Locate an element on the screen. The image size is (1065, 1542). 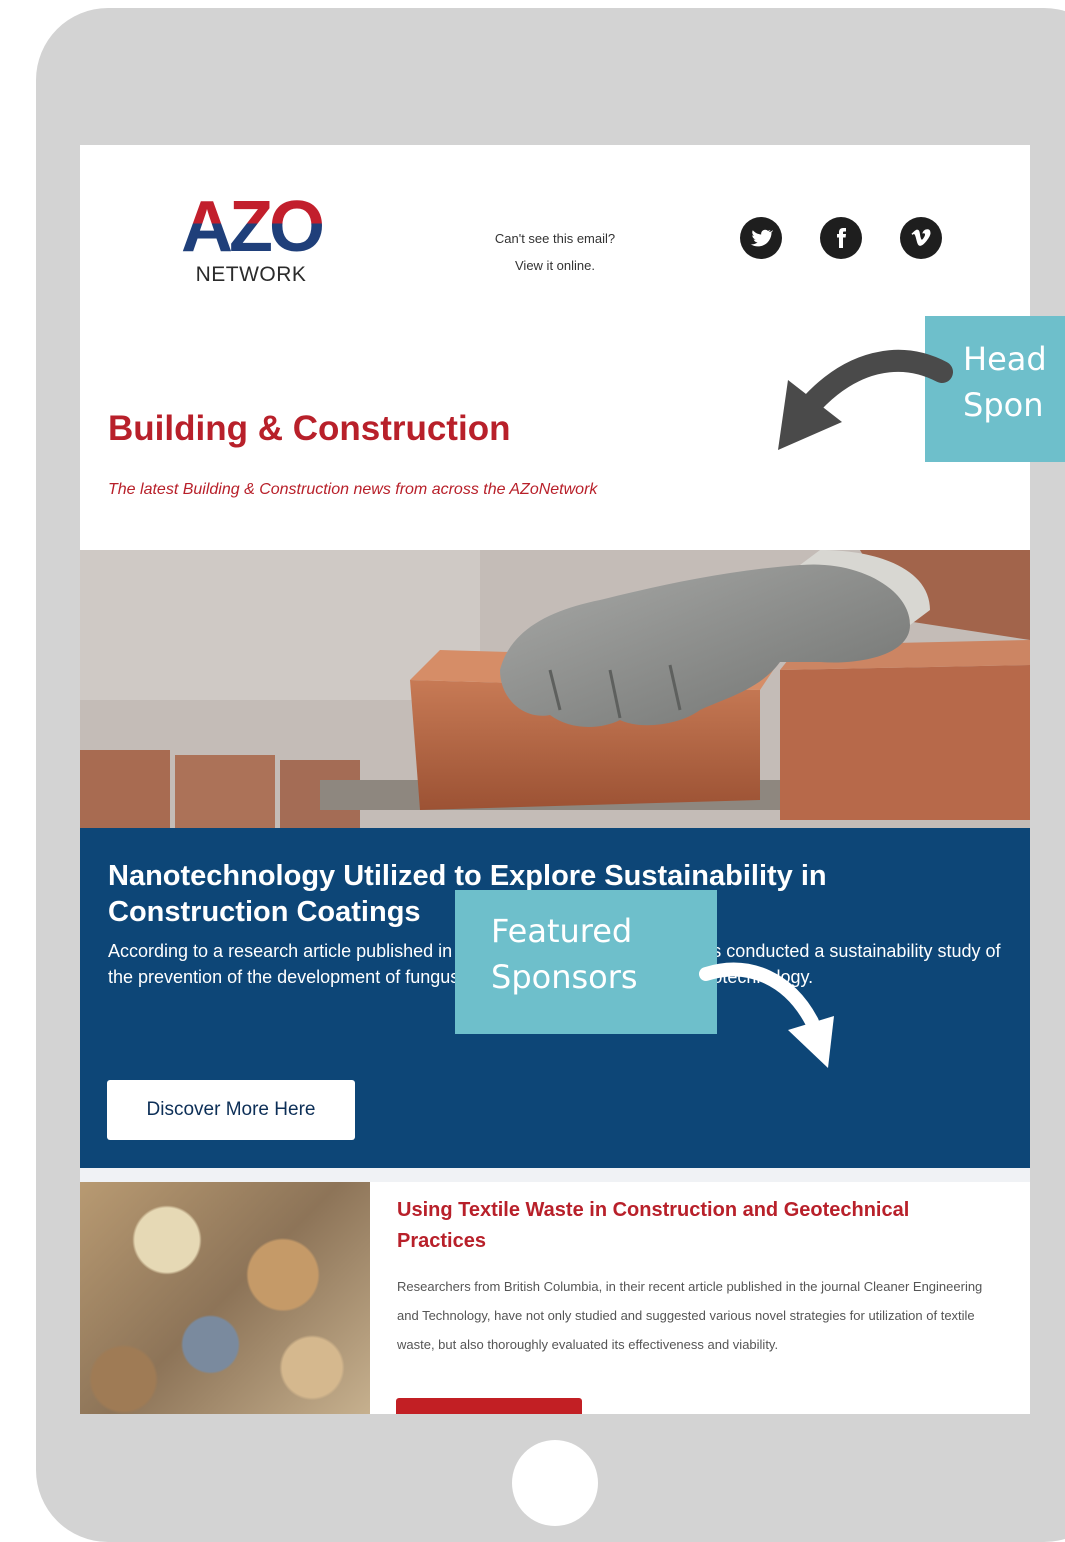
featured-sponsors-callout: Featured Sponsors is located at coordinates (586, 962).